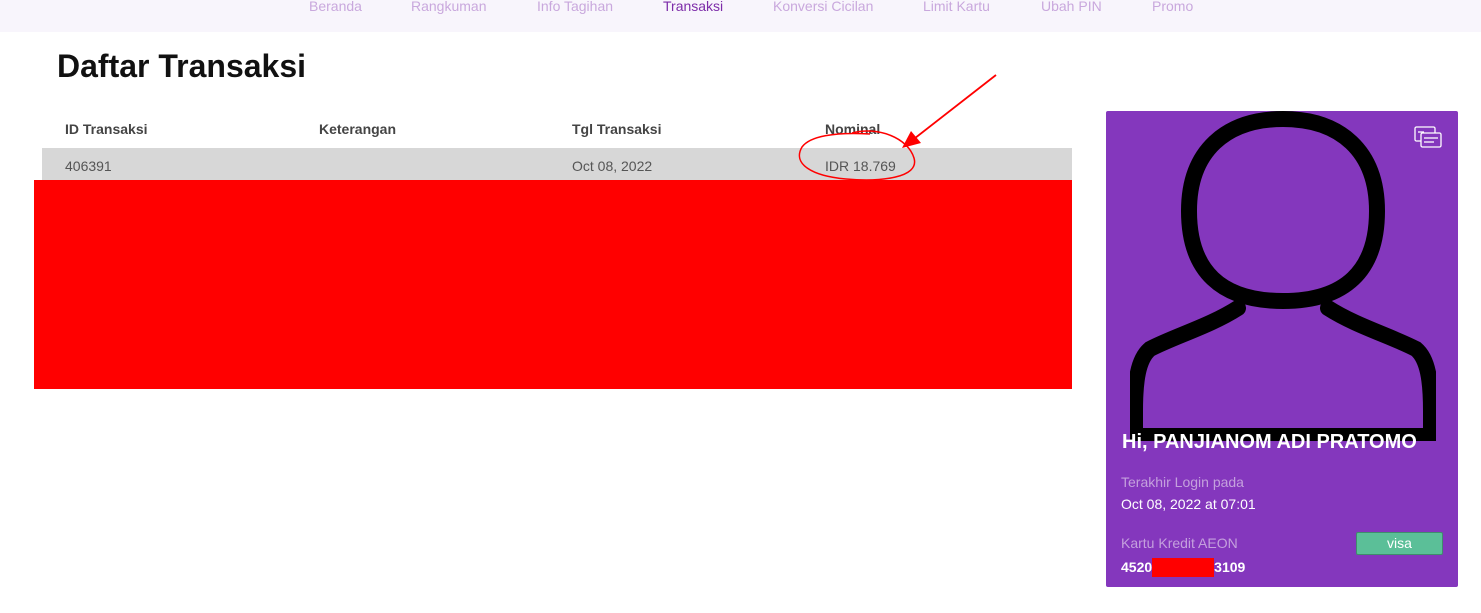 The width and height of the screenshot is (1481, 613). Describe the element at coordinates (1137, 567) in the screenshot. I see `card-number-start: 4520` at that location.